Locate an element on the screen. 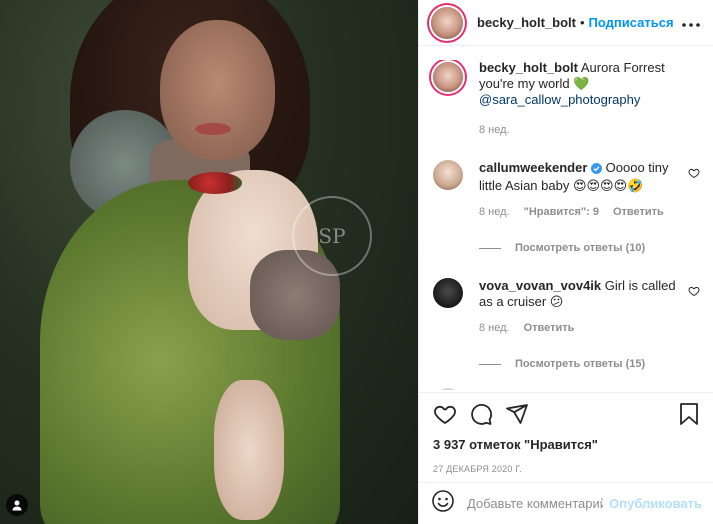  photo-leg is located at coordinates (249, 450).